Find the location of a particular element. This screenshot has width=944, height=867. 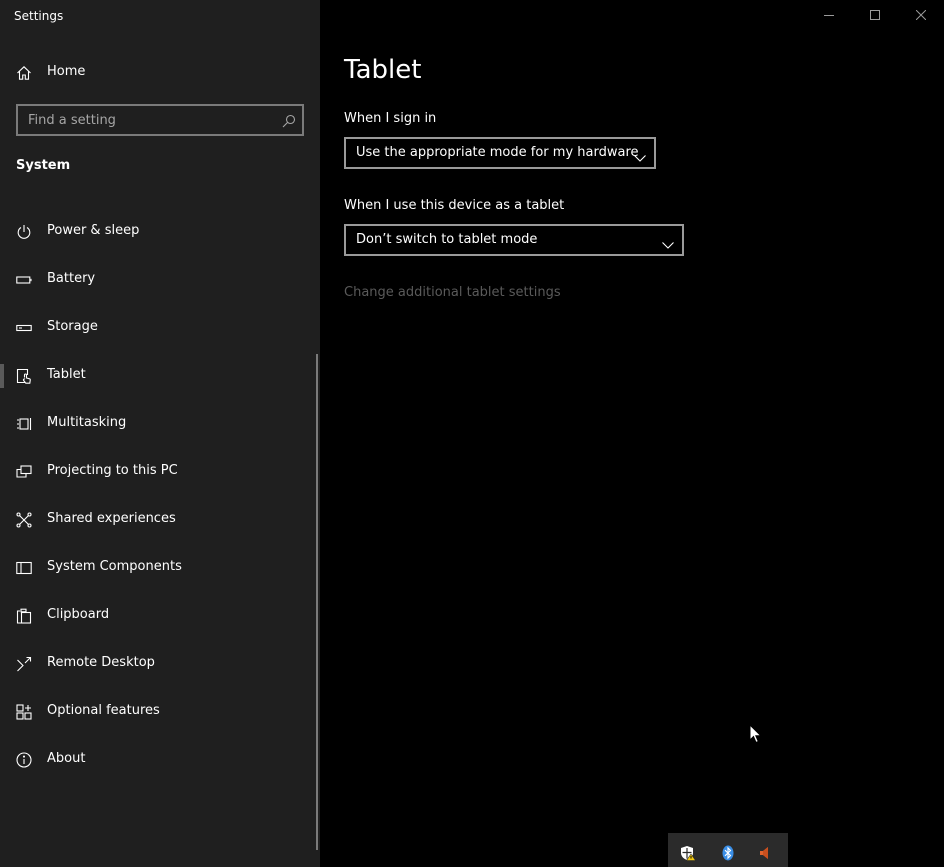

sign-in-dropdown: Use the appropriate mode for my hardware is located at coordinates (500, 153).